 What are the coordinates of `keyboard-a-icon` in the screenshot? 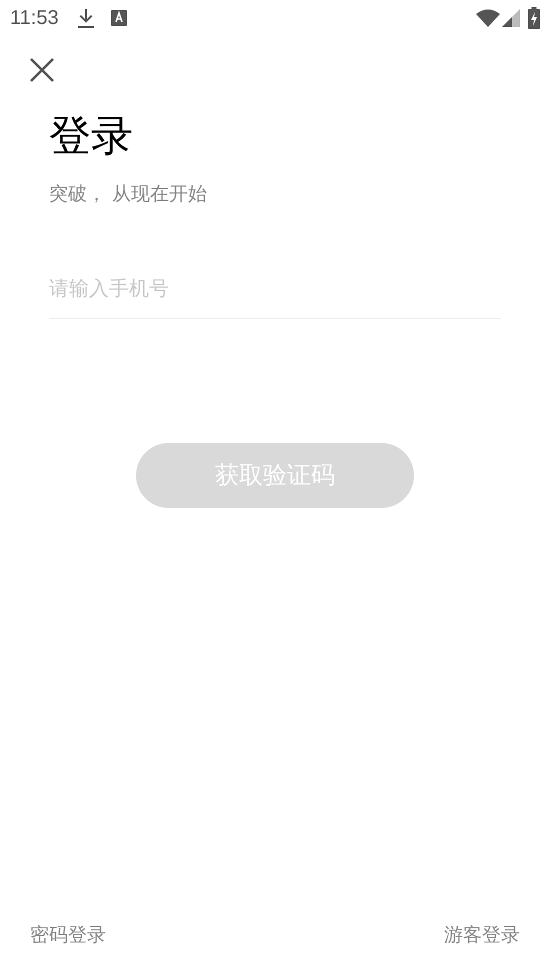 It's located at (118, 18).